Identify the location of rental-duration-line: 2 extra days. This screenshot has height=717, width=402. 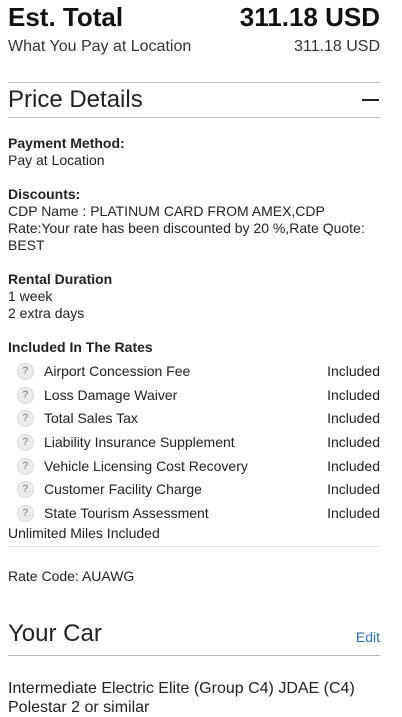
(46, 313).